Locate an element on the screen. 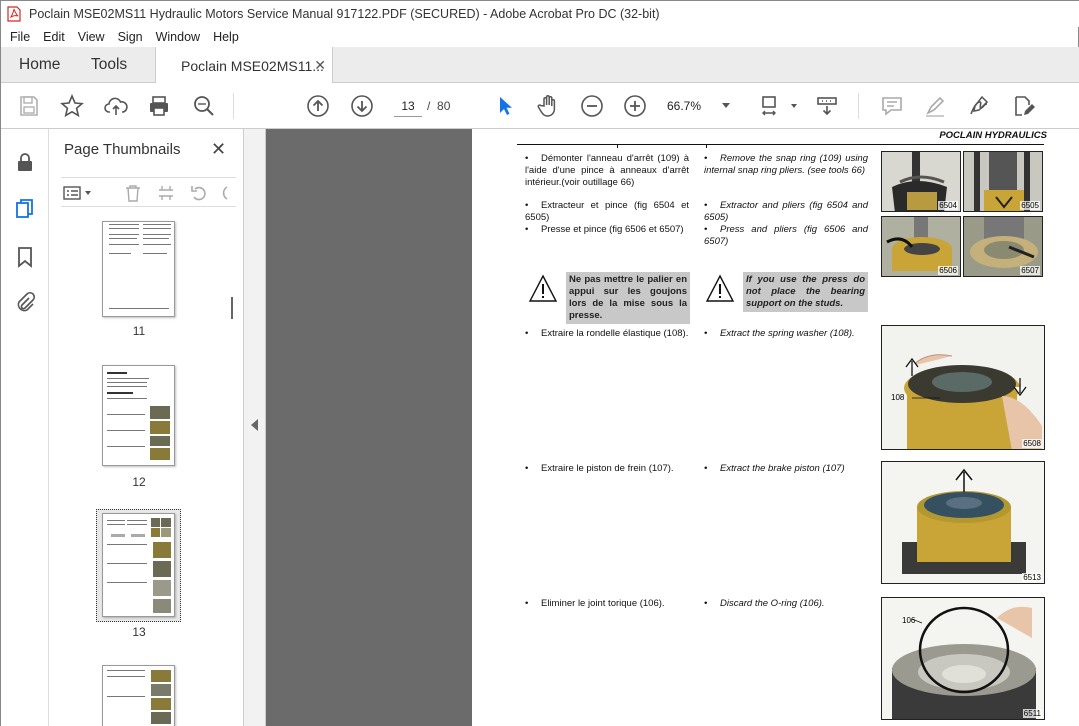 This screenshot has width=1079, height=726. save-icon is located at coordinates (29, 106).